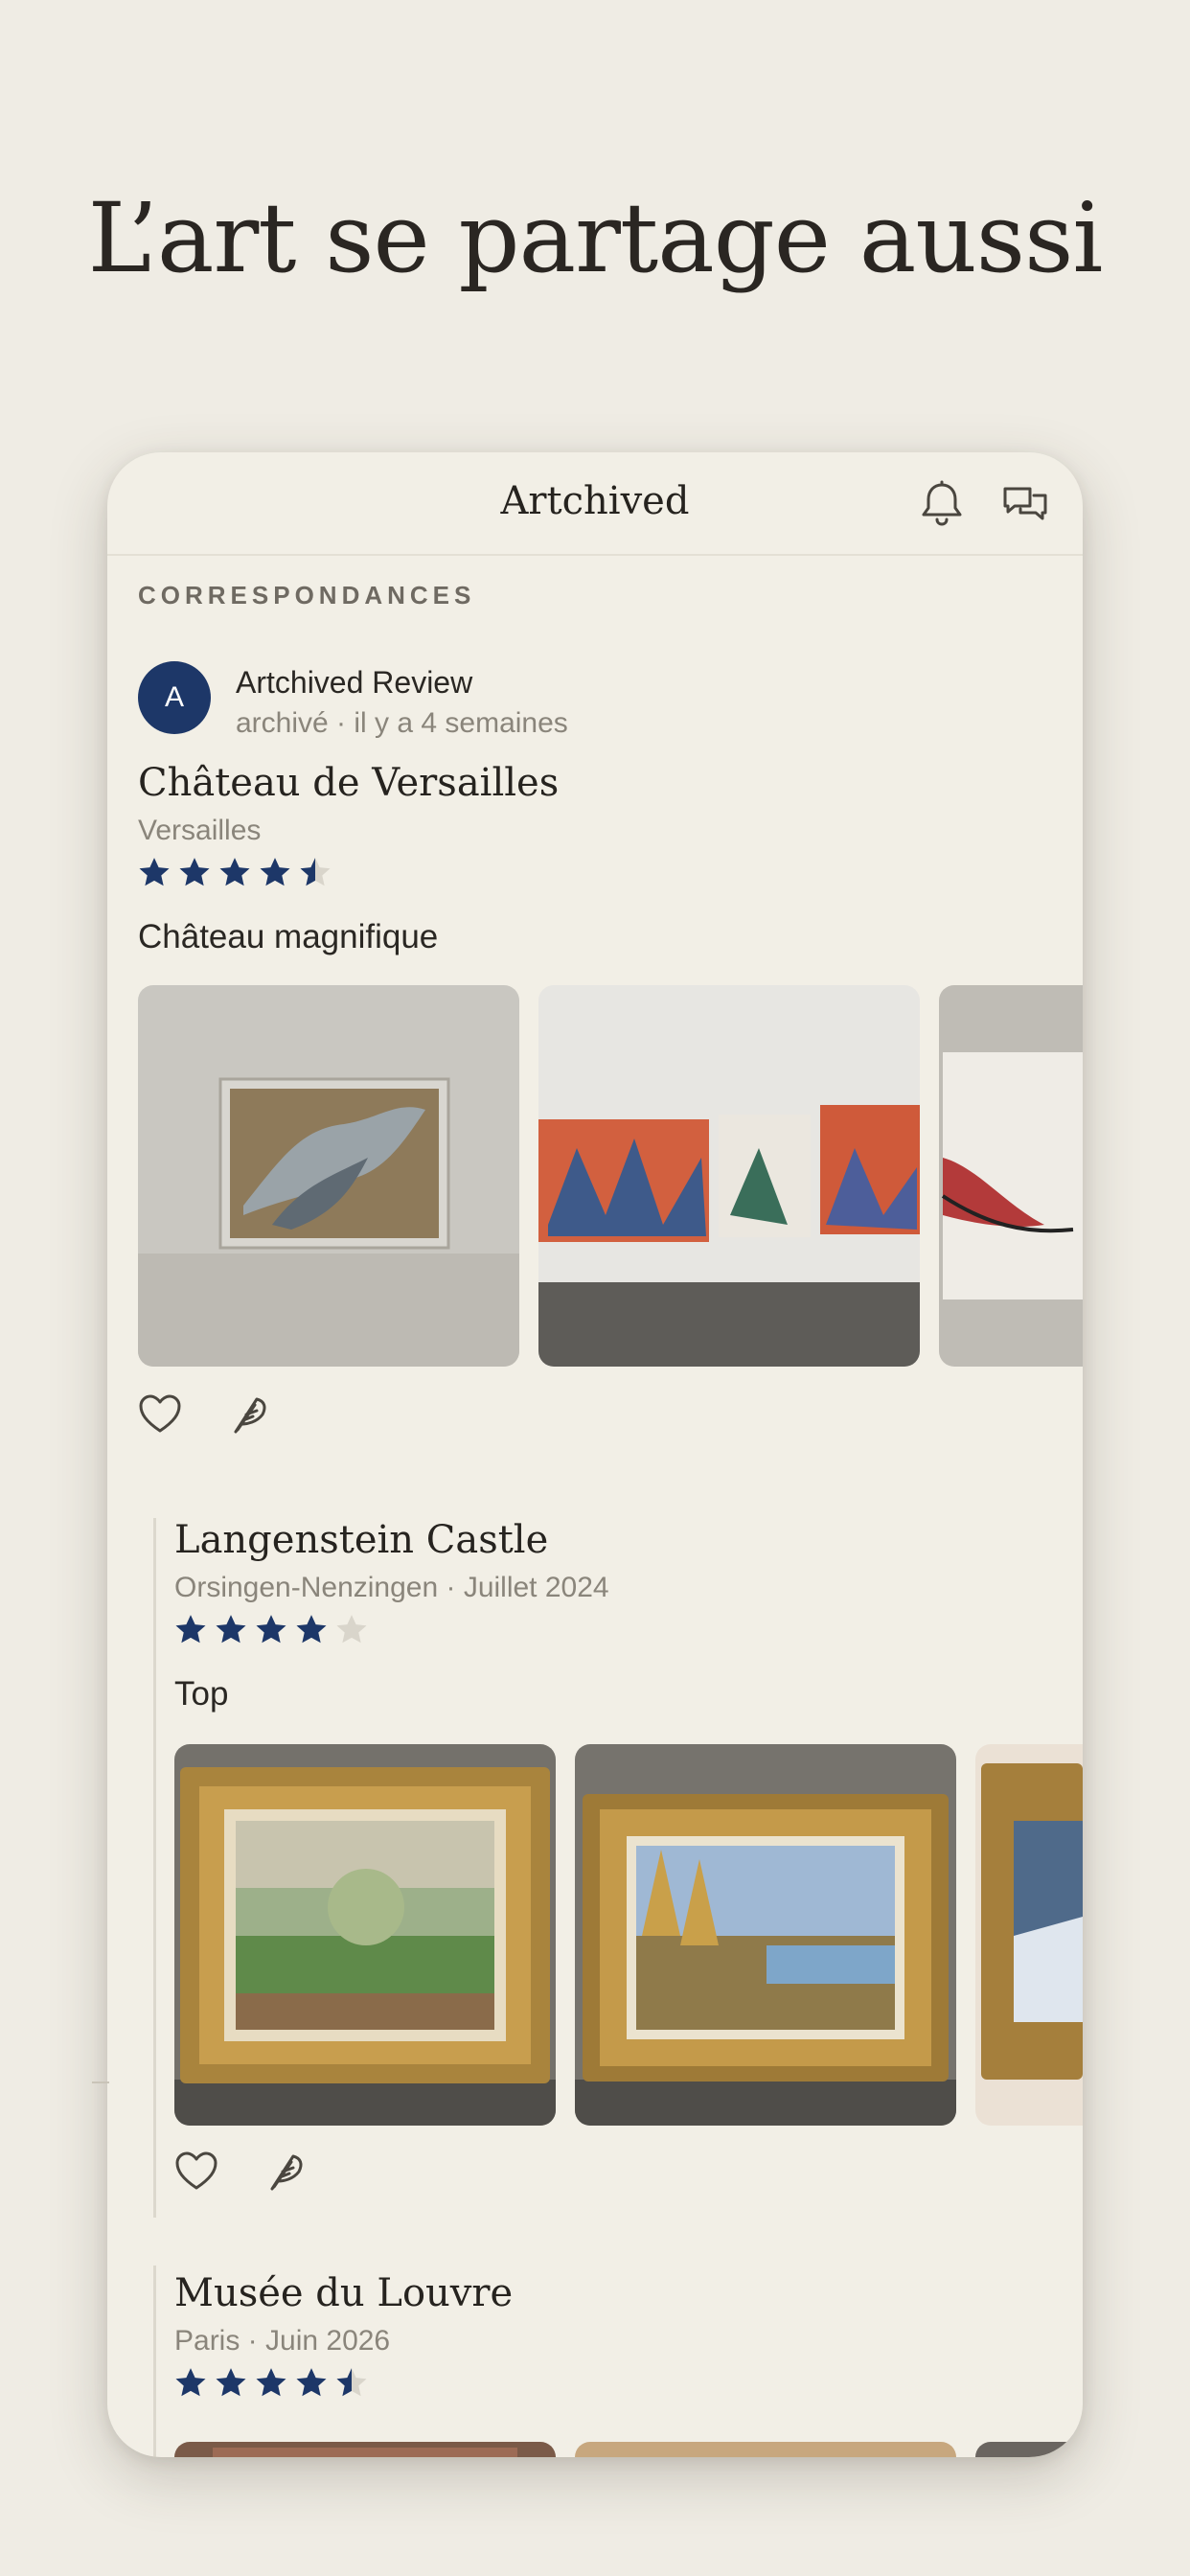  Describe the element at coordinates (343, 2293) in the screenshot. I see `place-title: Musée du Louvre` at that location.